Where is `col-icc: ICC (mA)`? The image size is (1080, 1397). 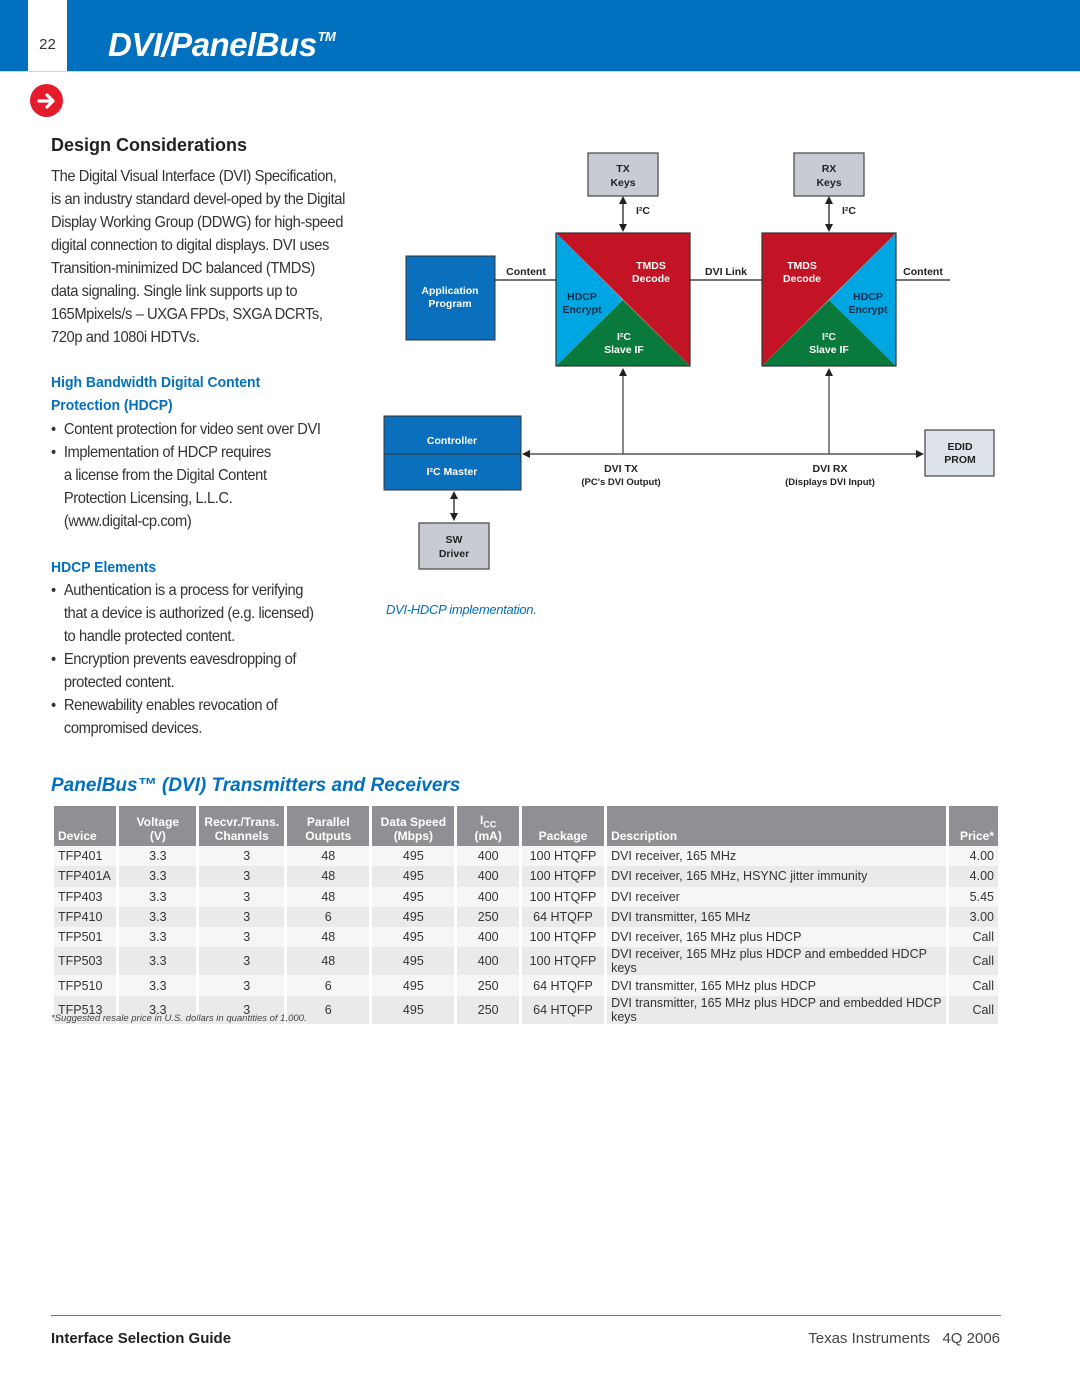
col-icc: ICC (mA) is located at coordinates (488, 826).